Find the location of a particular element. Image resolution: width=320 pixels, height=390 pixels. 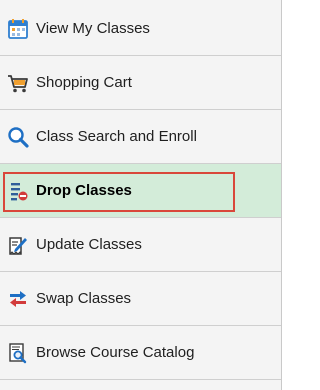

menu-item-label: Update Classes is located at coordinates (89, 244).